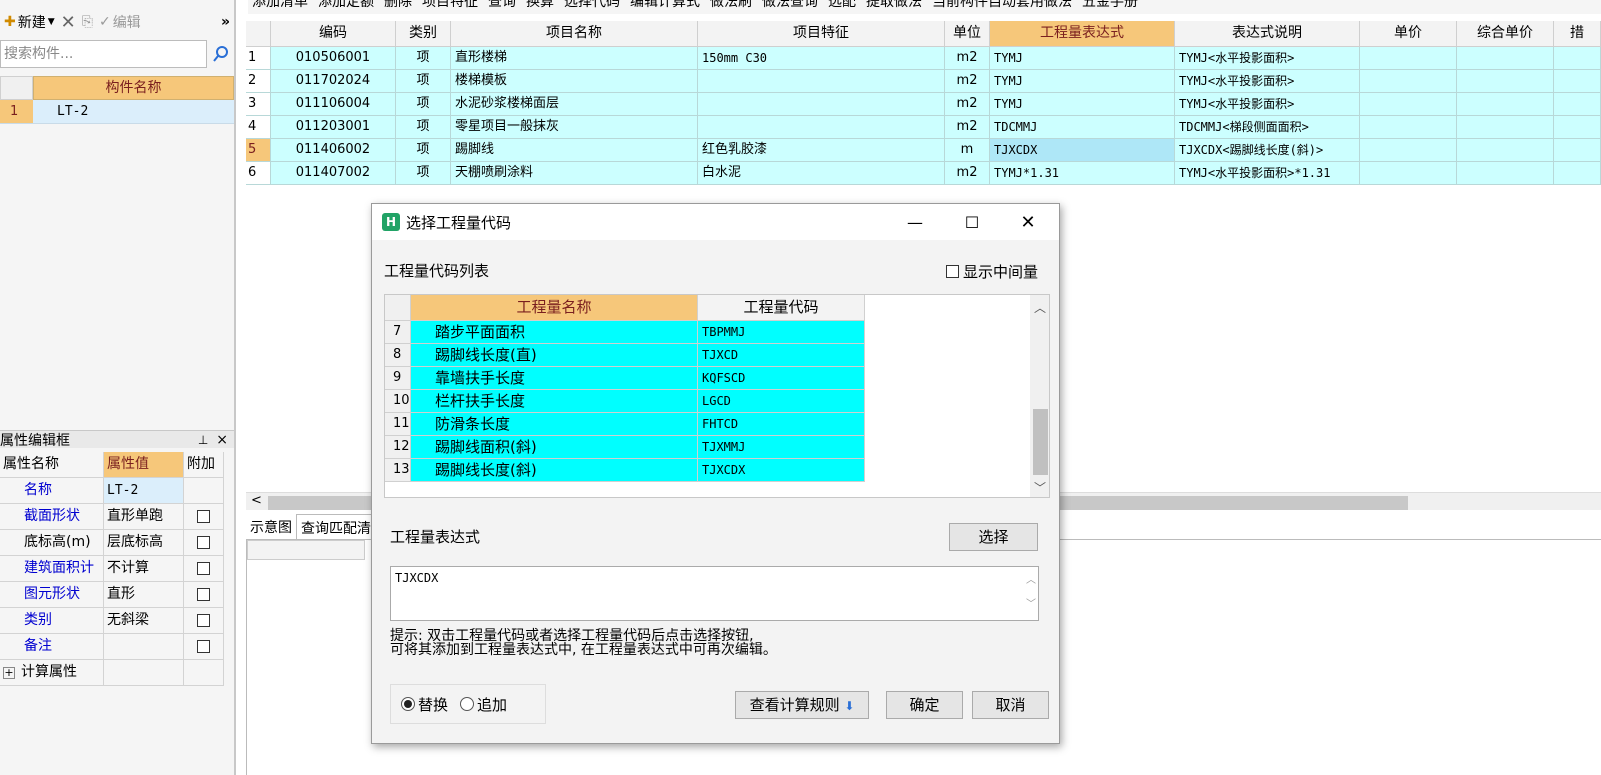 The image size is (1601, 775). Describe the element at coordinates (68, 22) in the screenshot. I see `delete-icon: ✕` at that location.